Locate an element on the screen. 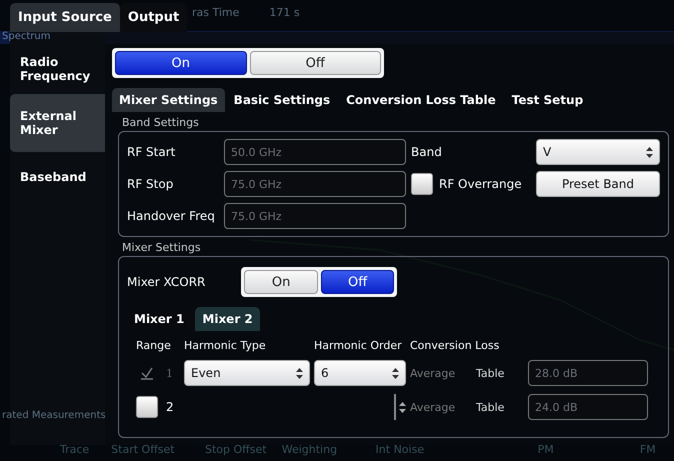  range-number: 1 is located at coordinates (169, 373).